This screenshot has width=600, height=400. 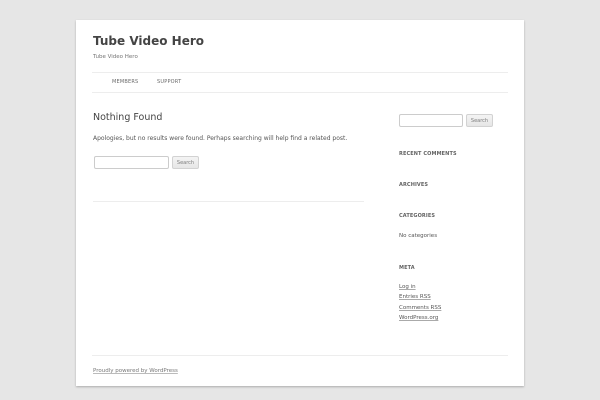 I want to click on categories-heading: CATEGORIES, so click(x=417, y=216).